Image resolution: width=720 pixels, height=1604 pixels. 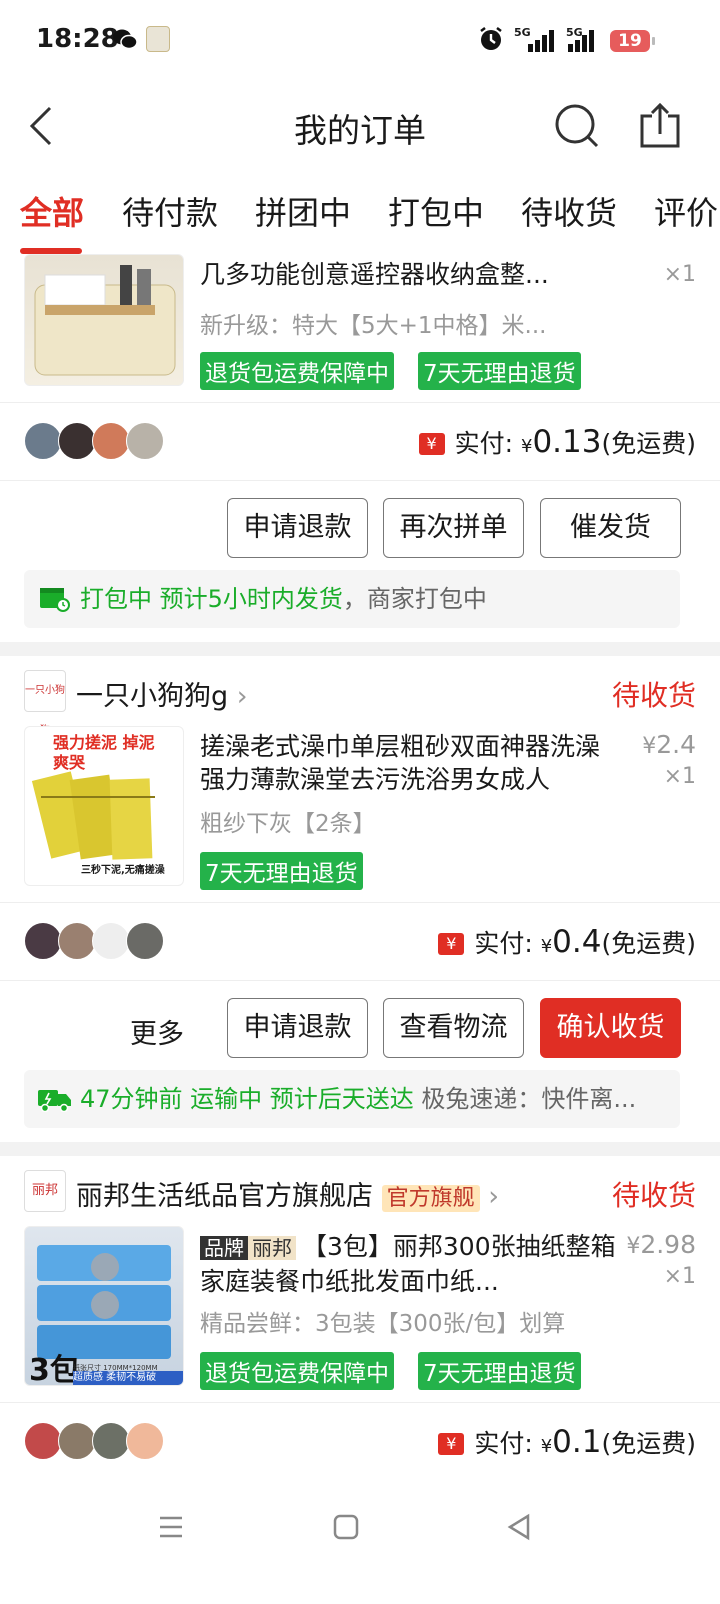 What do you see at coordinates (567, 942) in the screenshot?
I see `paid-amount: ¥ 实付: ¥0.4(免运费)` at bounding box center [567, 942].